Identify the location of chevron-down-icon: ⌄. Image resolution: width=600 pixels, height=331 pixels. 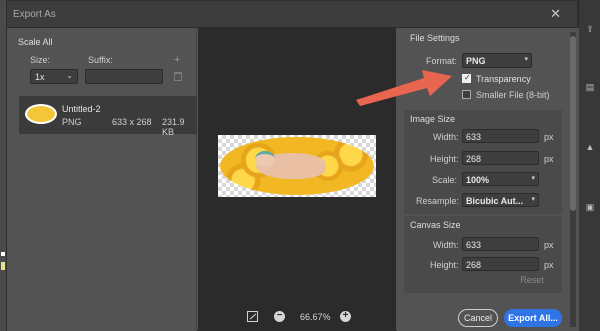
(69, 75).